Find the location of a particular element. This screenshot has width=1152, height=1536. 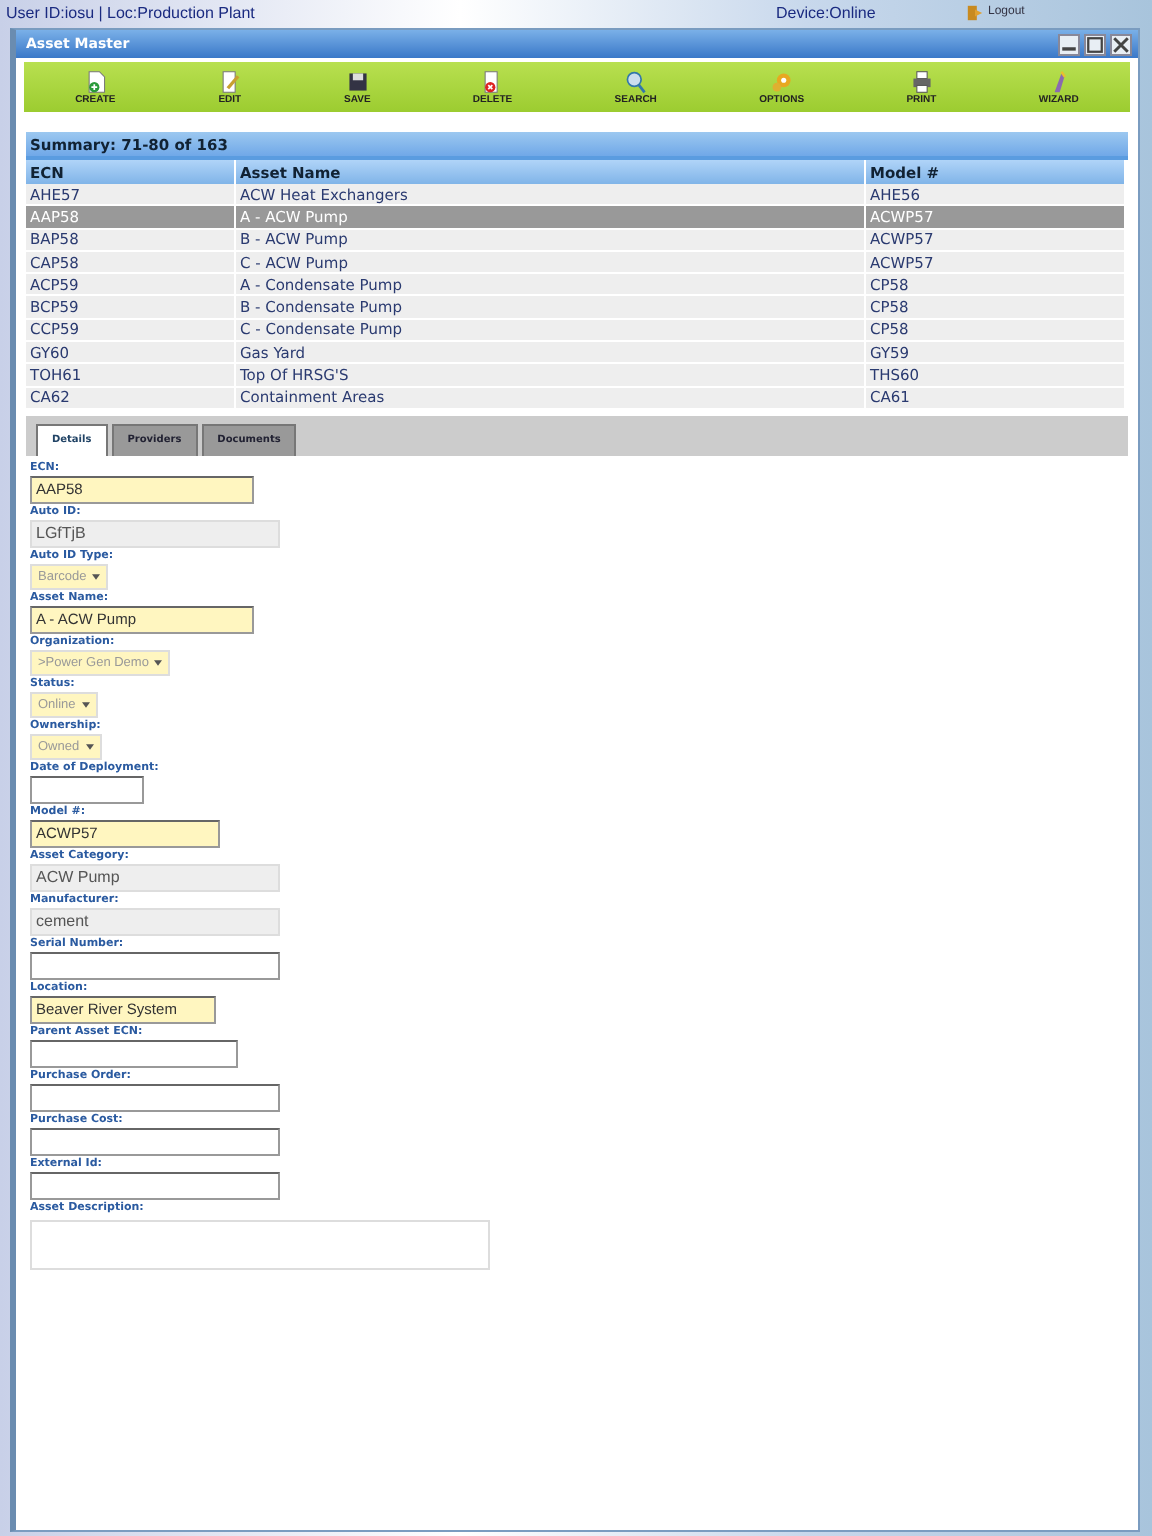

exit-door-icon is located at coordinates (975, 12).